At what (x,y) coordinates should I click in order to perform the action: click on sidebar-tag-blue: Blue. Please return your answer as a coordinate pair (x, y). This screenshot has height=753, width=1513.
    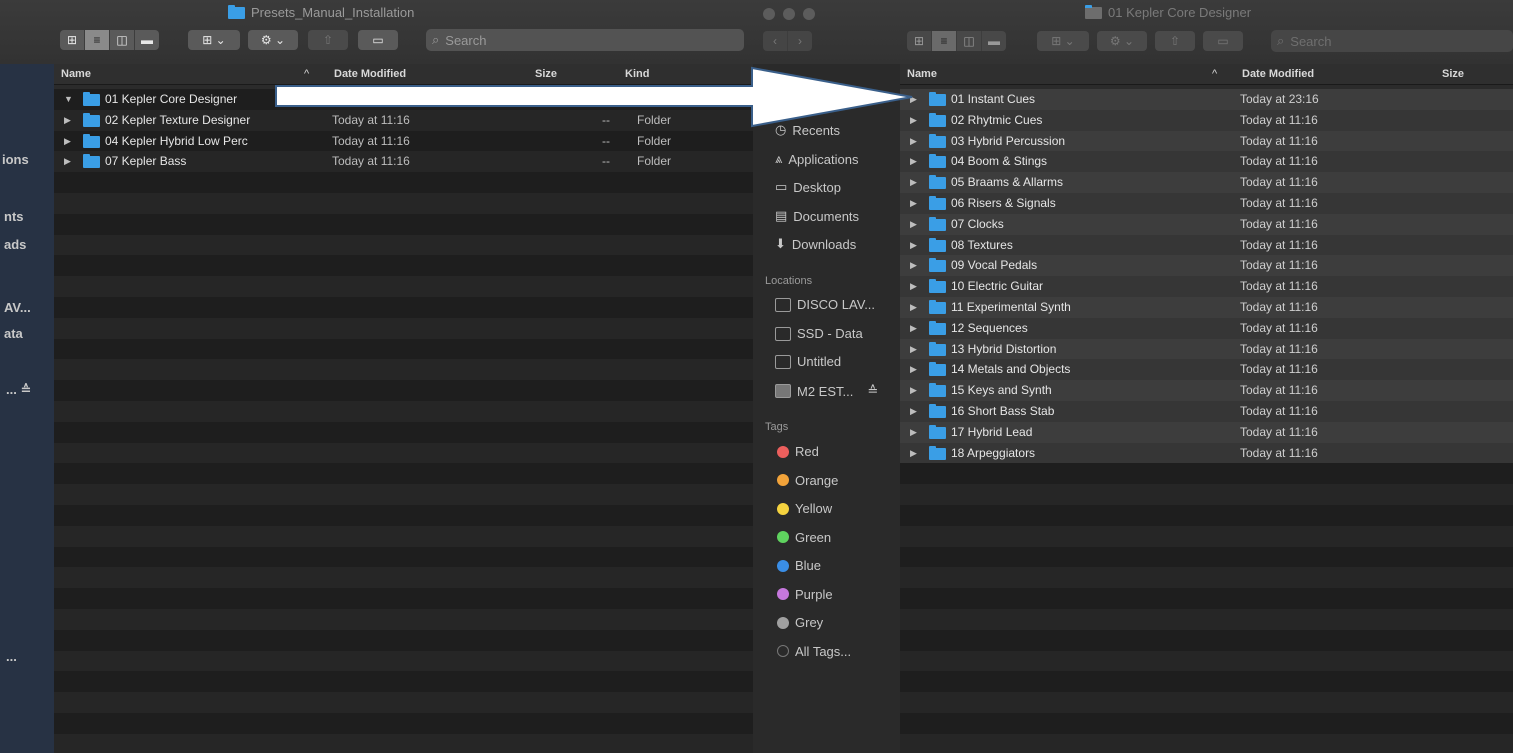
    Looking at the image, I should click on (799, 565).